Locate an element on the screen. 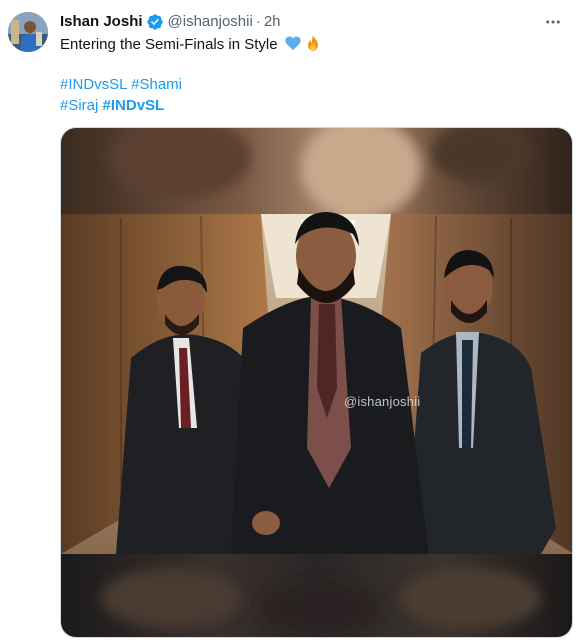 Image resolution: width=581 pixels, height=643 pixels. more-horizontal-icon is located at coordinates (553, 22).